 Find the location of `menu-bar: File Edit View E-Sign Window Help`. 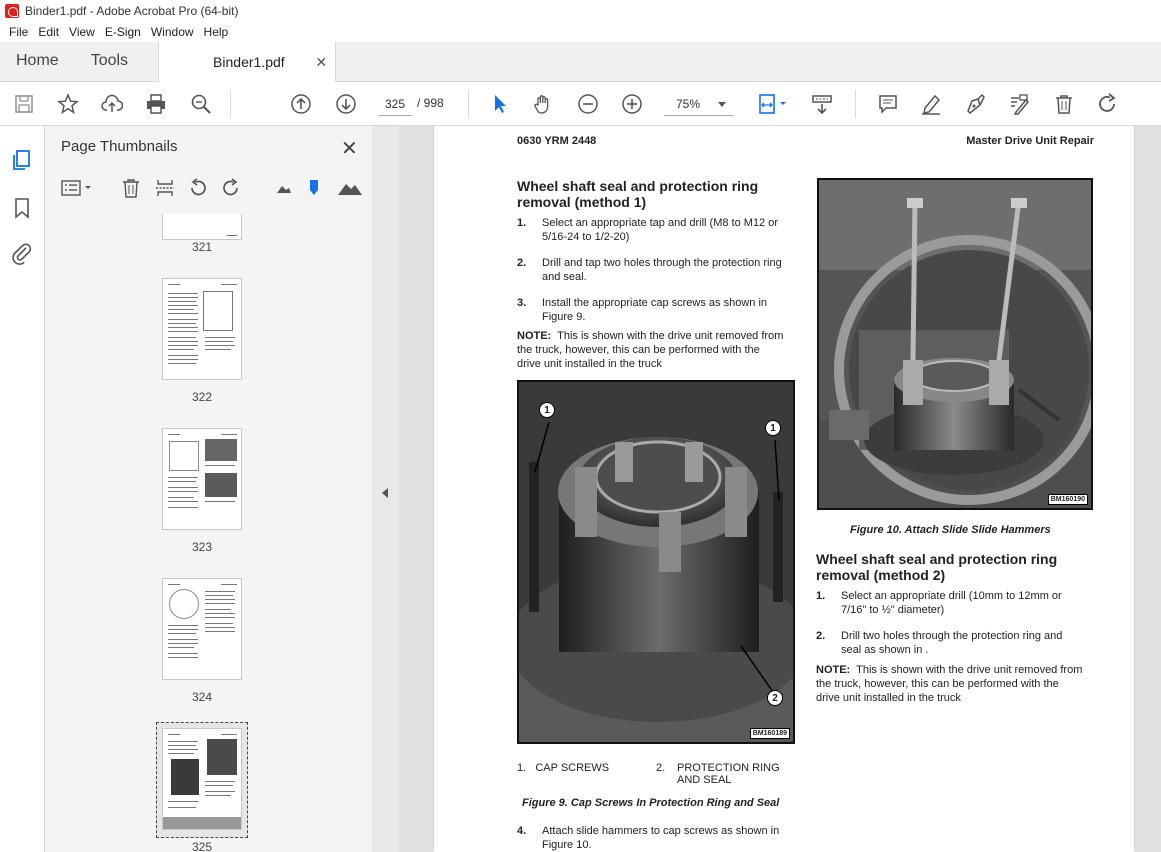

menu-bar: File Edit View E-Sign Window Help is located at coordinates (580, 32).